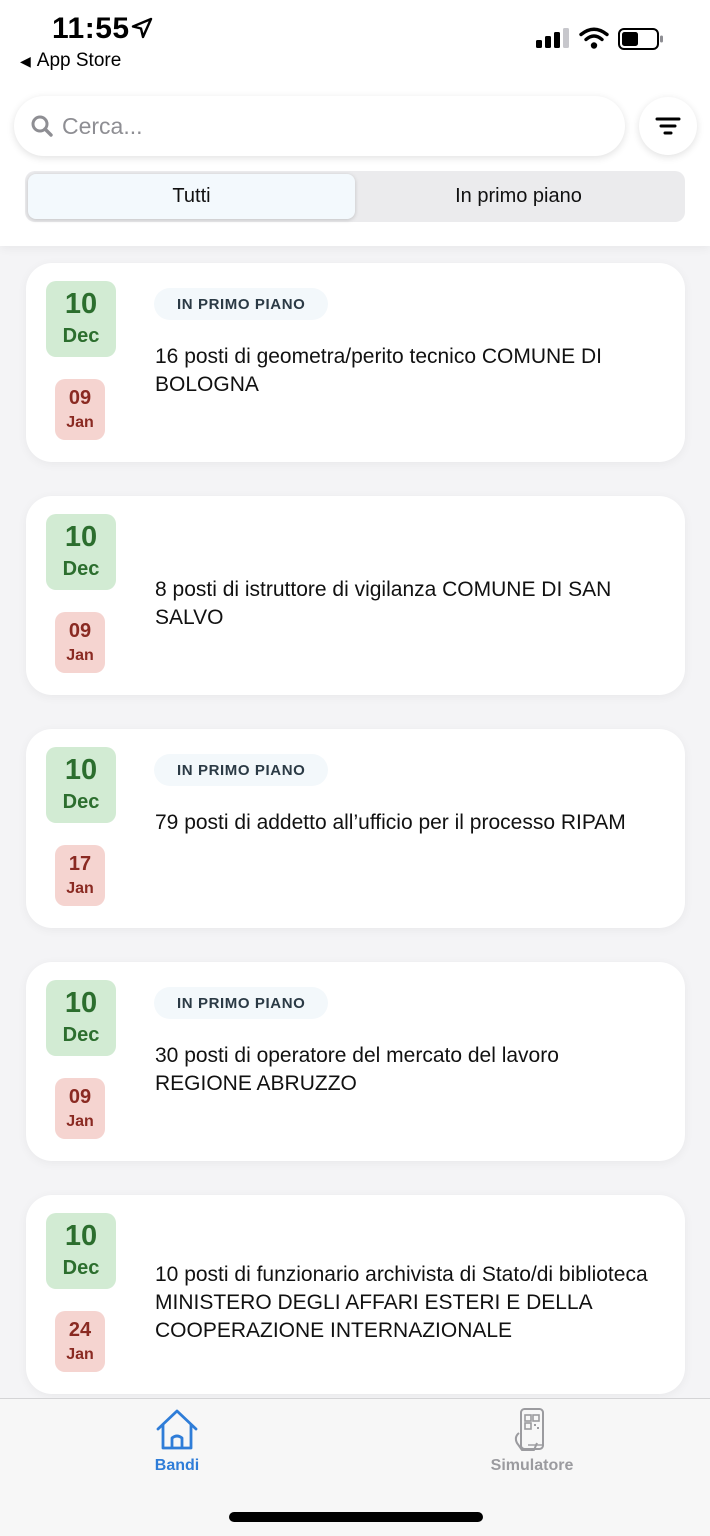  What do you see at coordinates (594, 38) in the screenshot?
I see `wifi-icon` at bounding box center [594, 38].